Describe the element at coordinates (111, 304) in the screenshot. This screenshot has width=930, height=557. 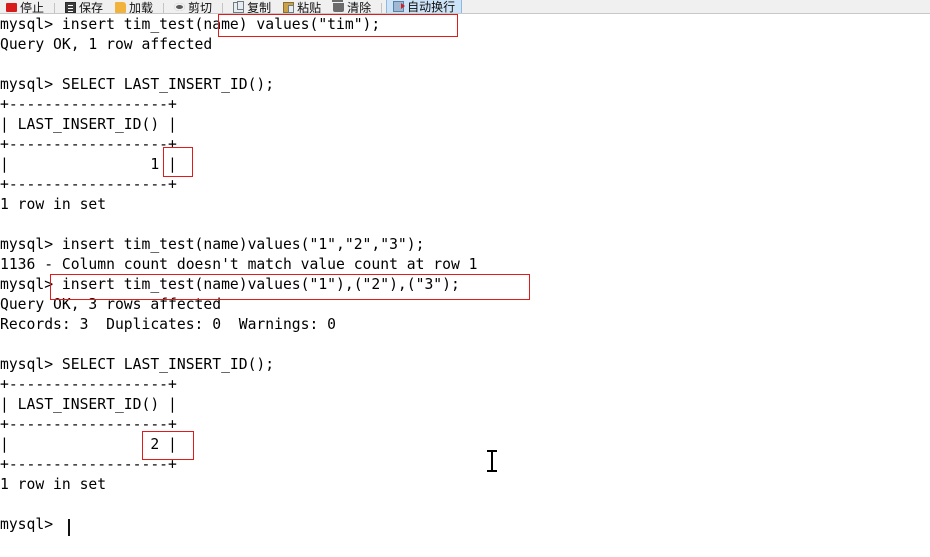
I see `terminal-line: Query OK, 3 rows affected` at that location.